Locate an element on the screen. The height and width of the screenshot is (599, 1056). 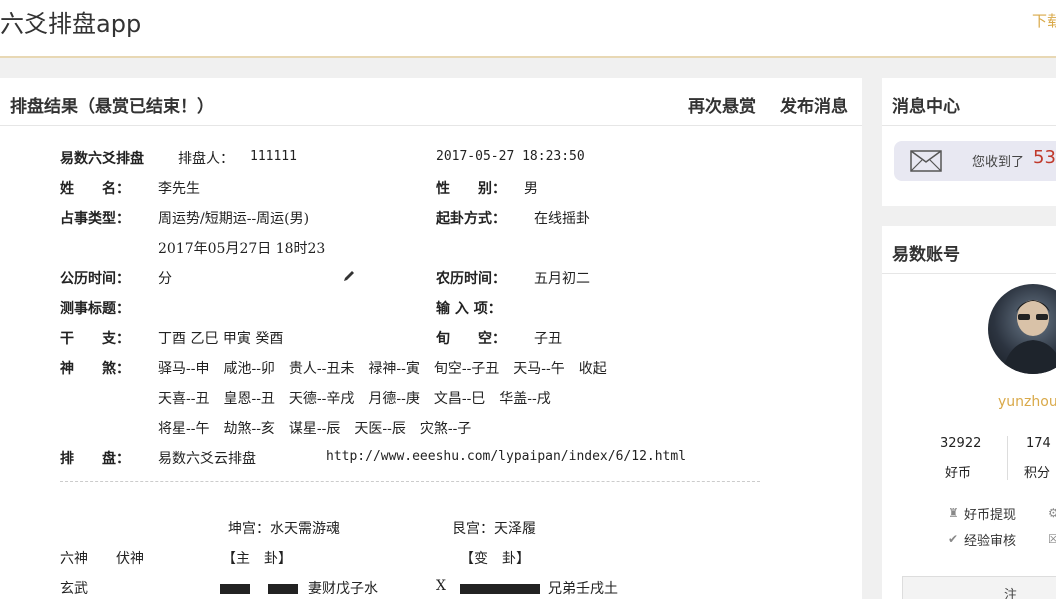
gender-label: 性 别： is located at coordinates (471, 189).